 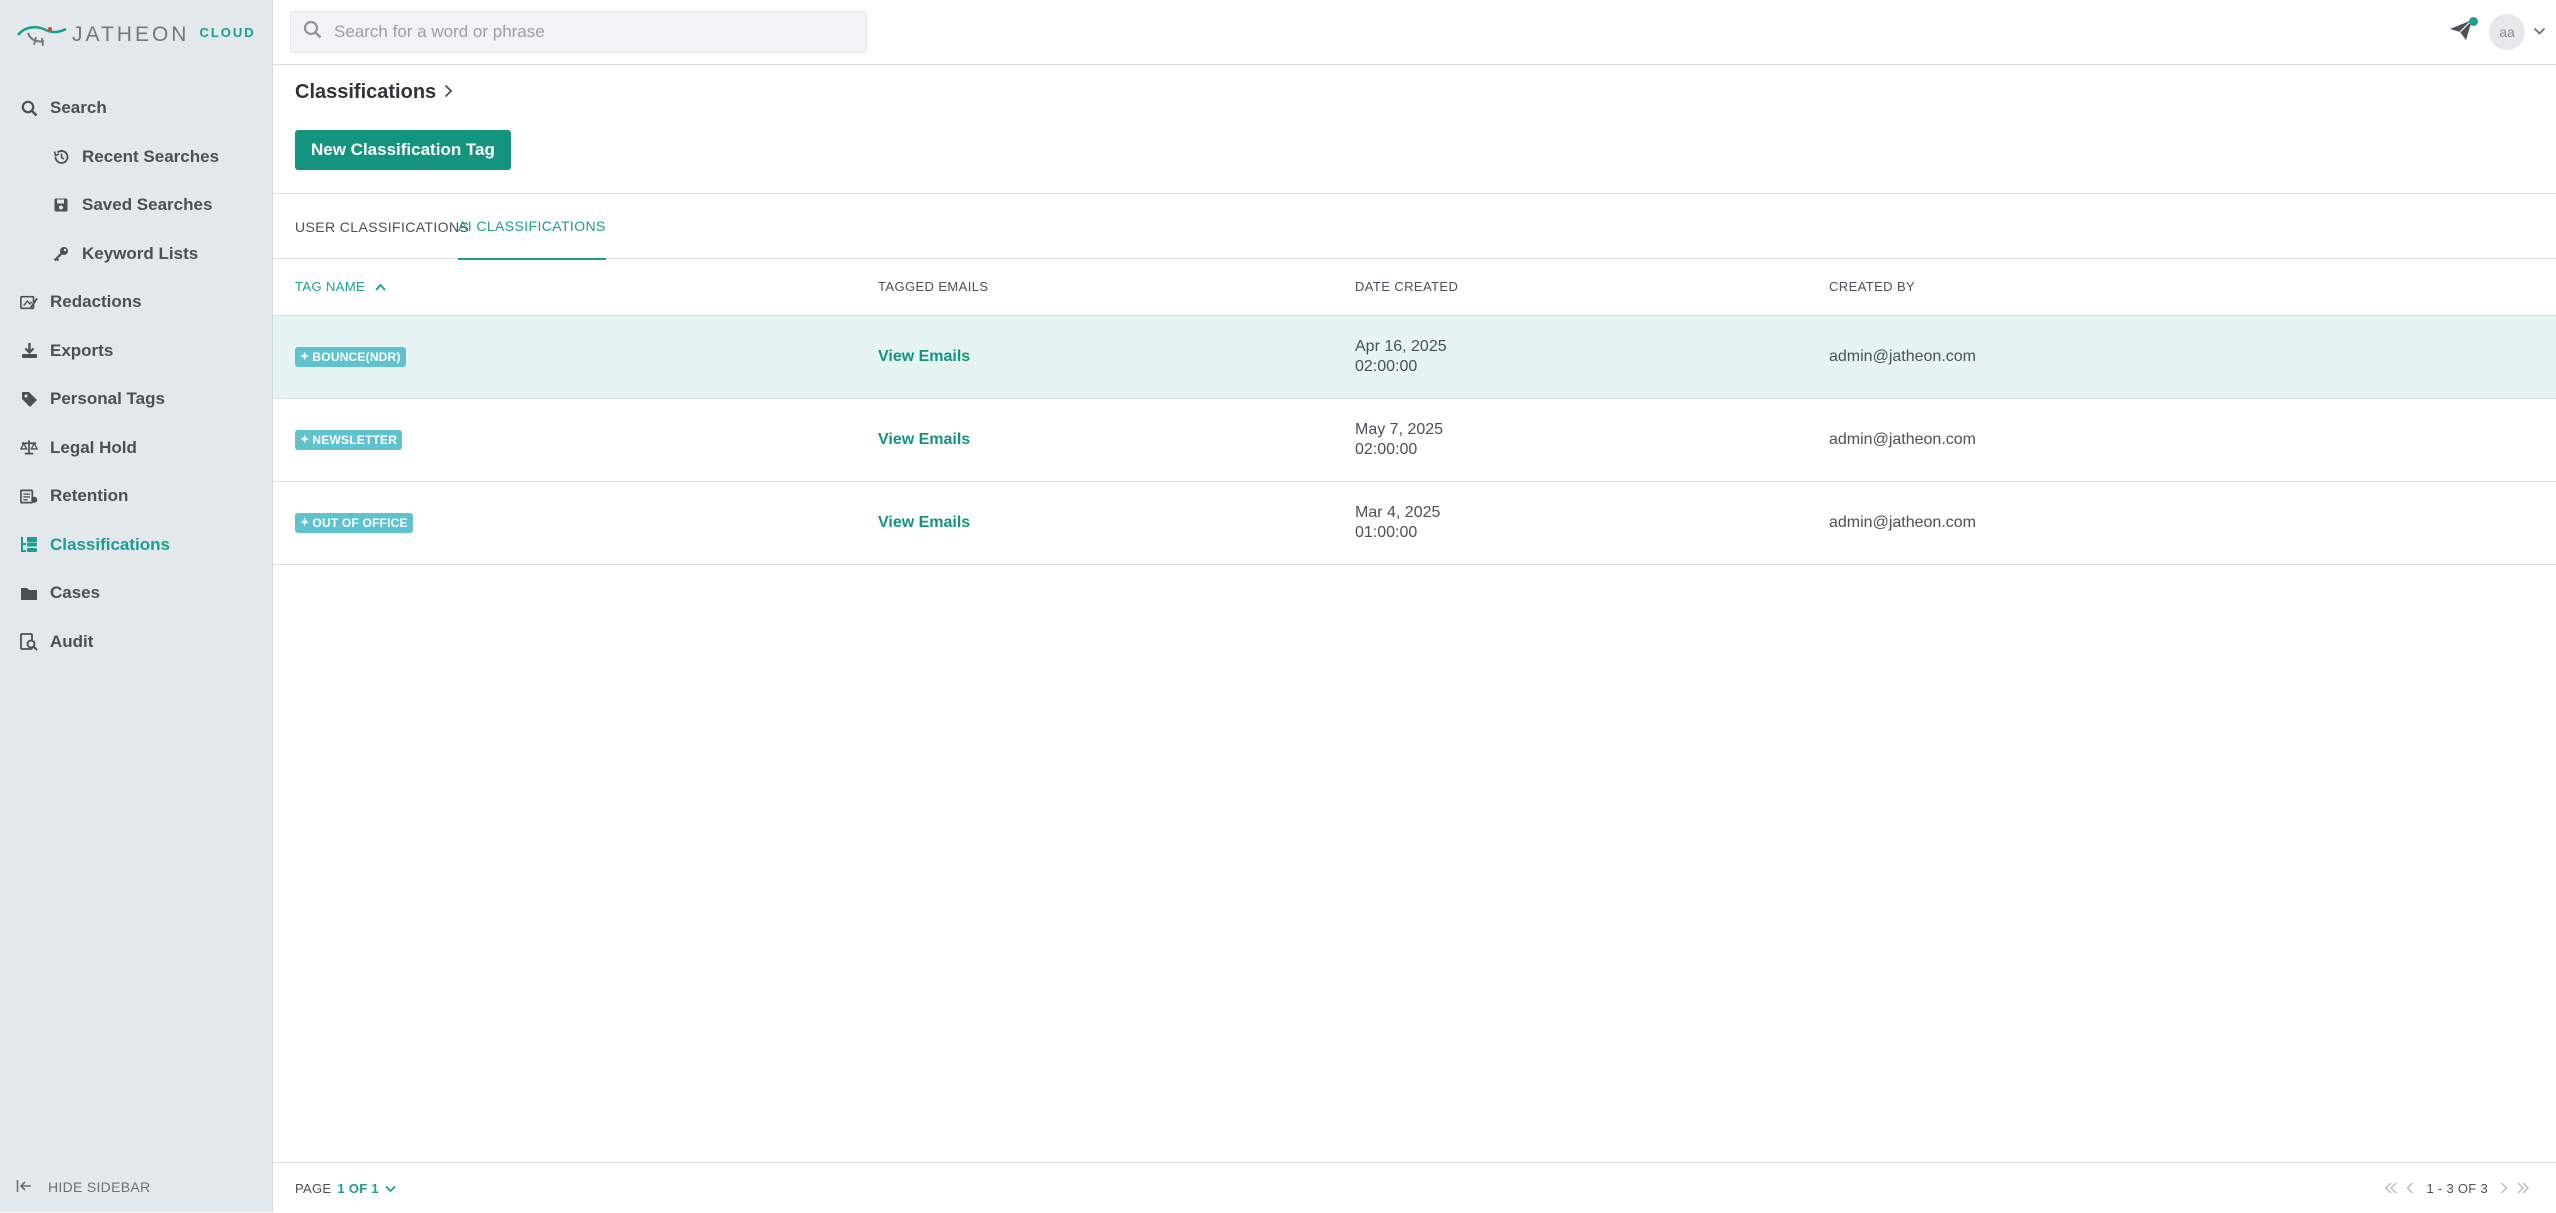 What do you see at coordinates (1592, 347) in the screenshot?
I see `date: Apr 16, 2025` at bounding box center [1592, 347].